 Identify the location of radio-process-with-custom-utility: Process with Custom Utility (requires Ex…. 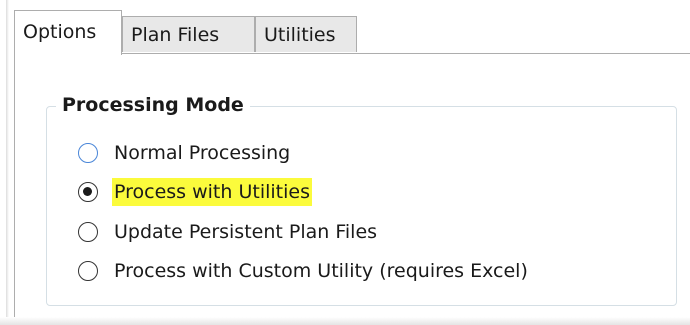
(303, 271).